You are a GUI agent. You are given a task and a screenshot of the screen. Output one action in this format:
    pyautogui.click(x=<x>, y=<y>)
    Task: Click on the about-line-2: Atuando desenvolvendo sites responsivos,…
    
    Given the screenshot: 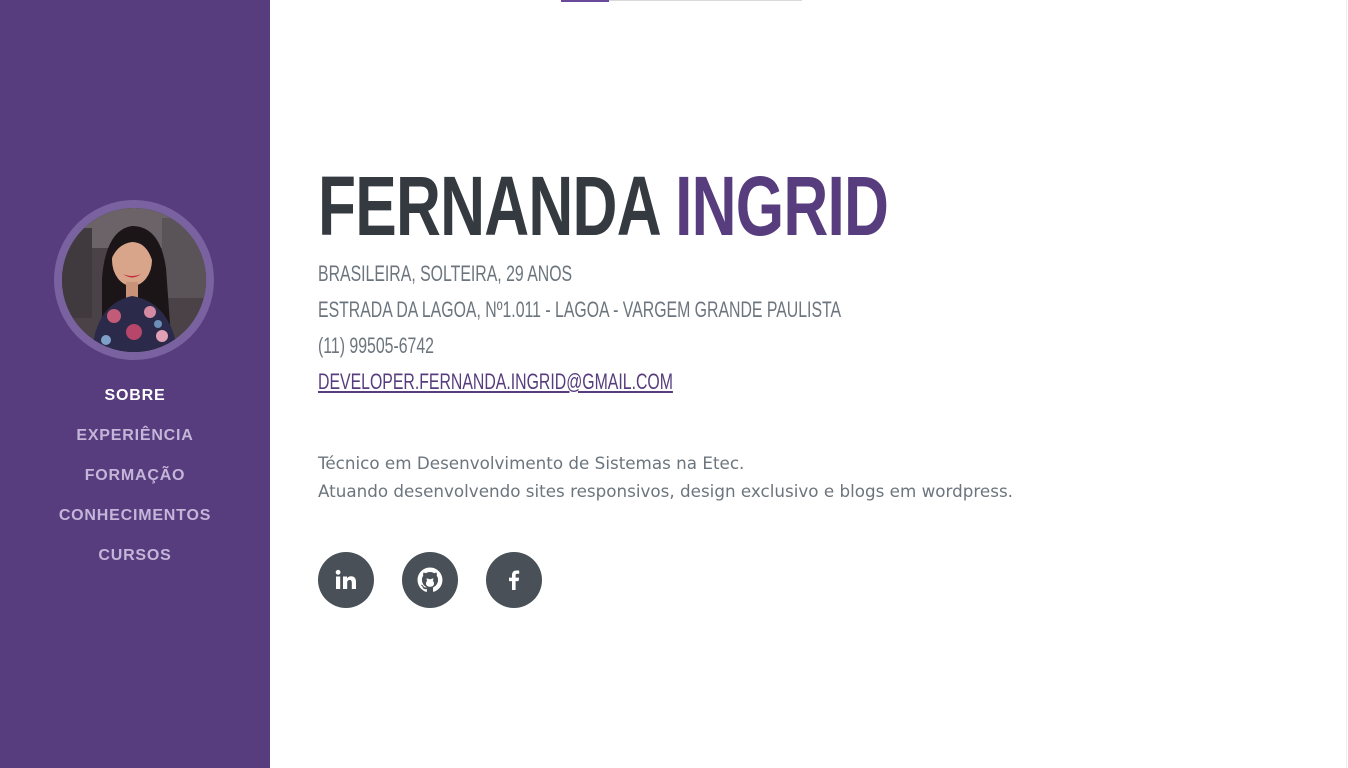 What is the action you would take?
    pyautogui.click(x=665, y=492)
    